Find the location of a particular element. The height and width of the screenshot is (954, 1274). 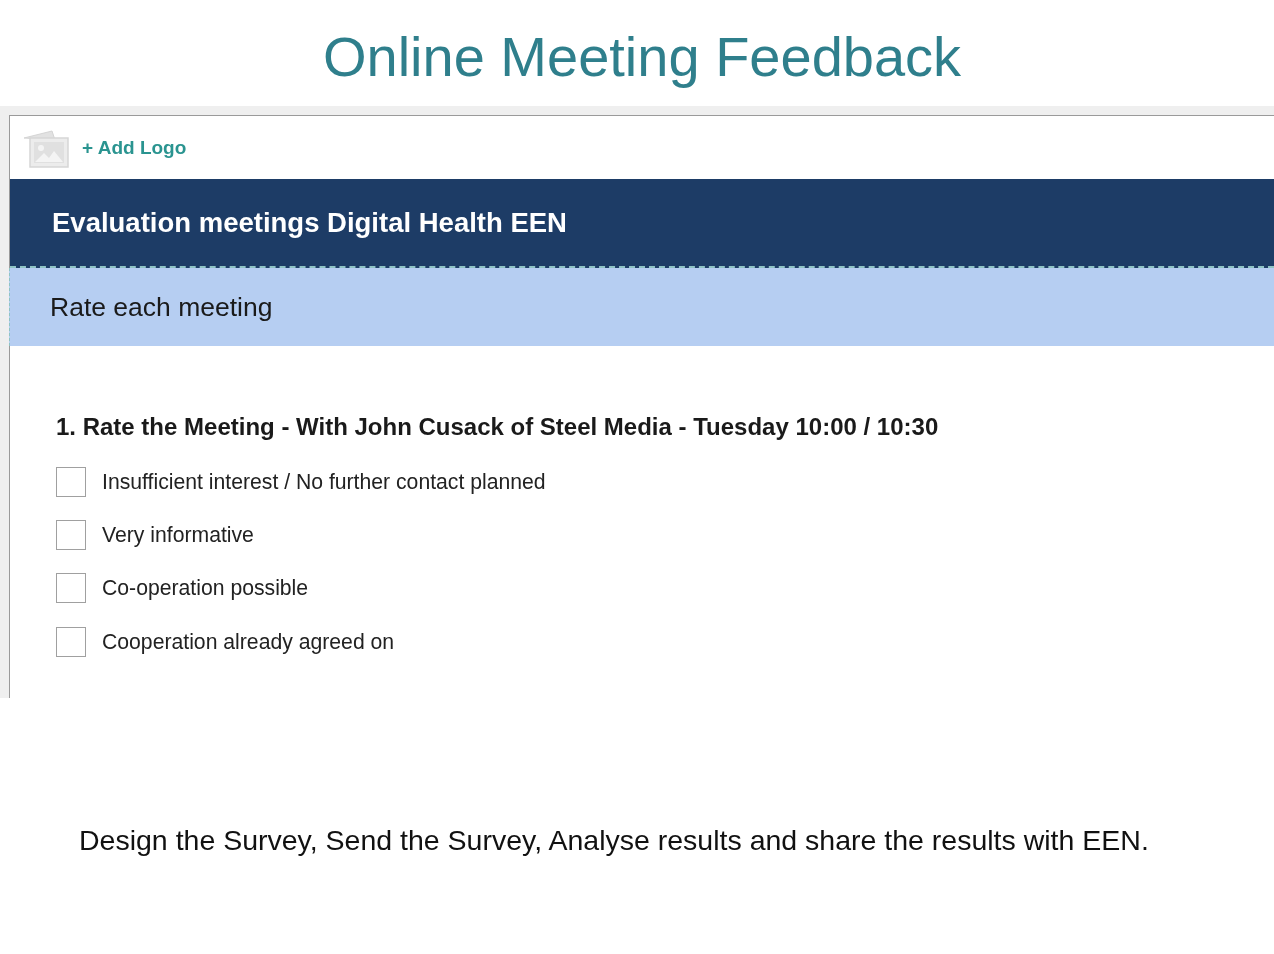

option-label: Cooperation already agreed on is located at coordinates (248, 641).